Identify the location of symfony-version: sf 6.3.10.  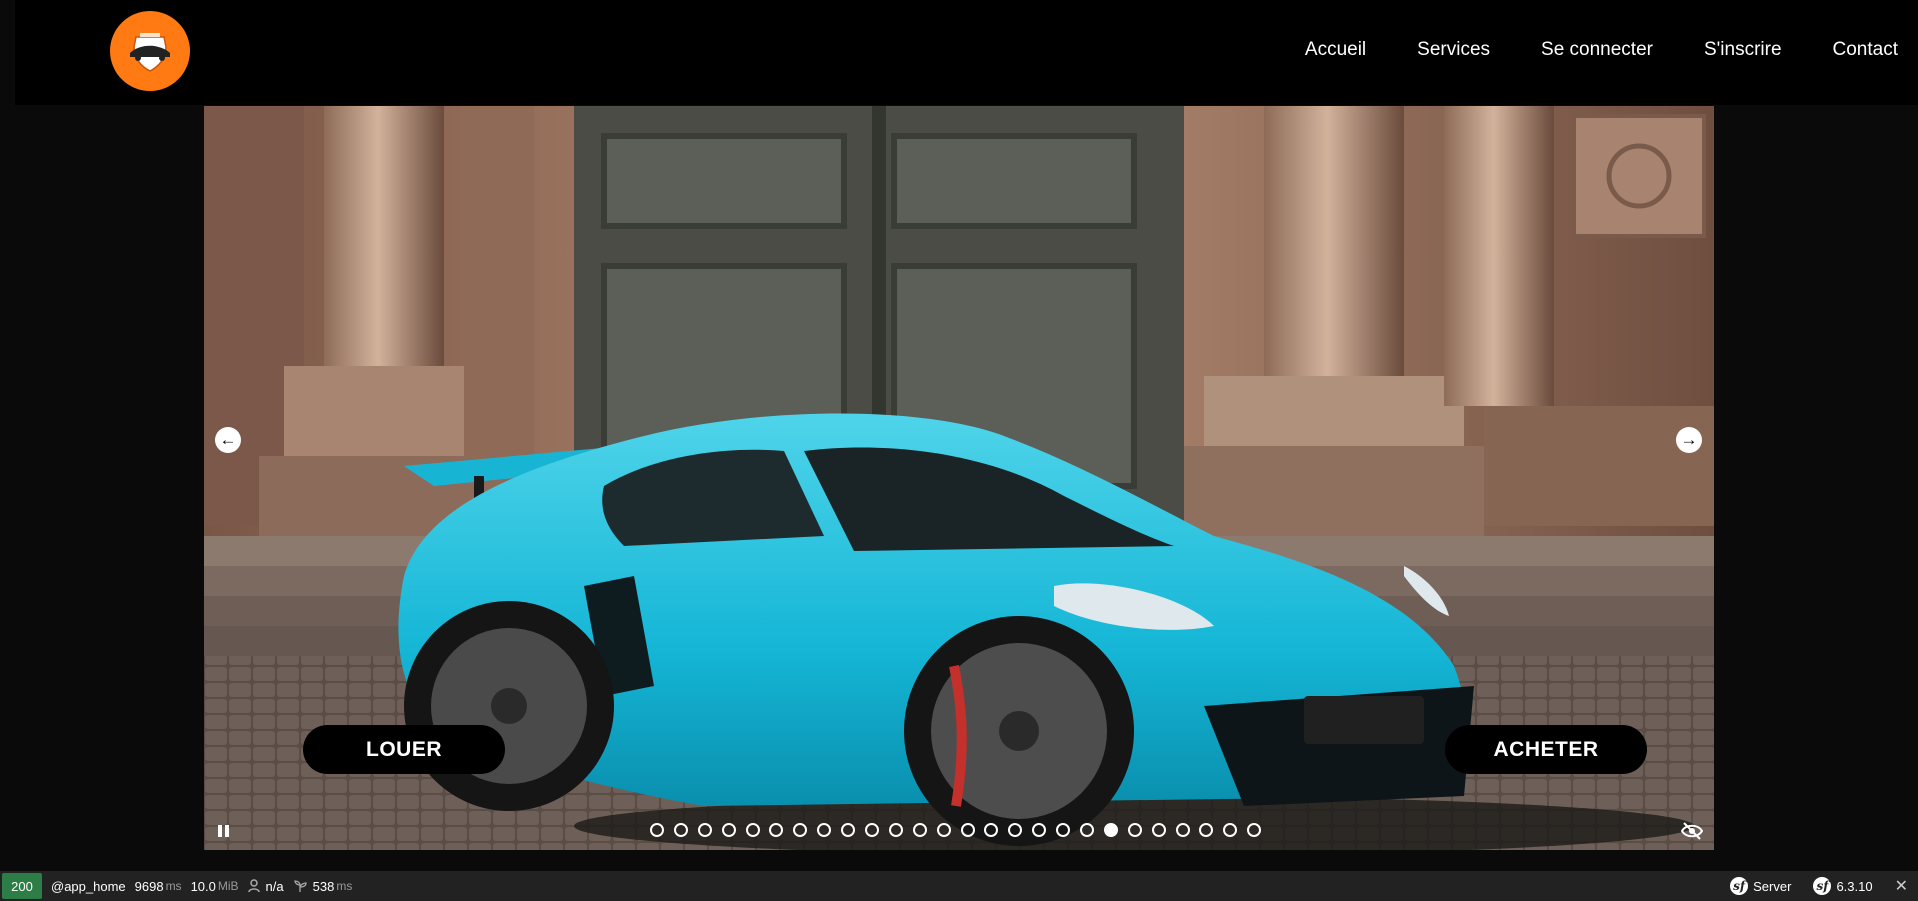
(1843, 886).